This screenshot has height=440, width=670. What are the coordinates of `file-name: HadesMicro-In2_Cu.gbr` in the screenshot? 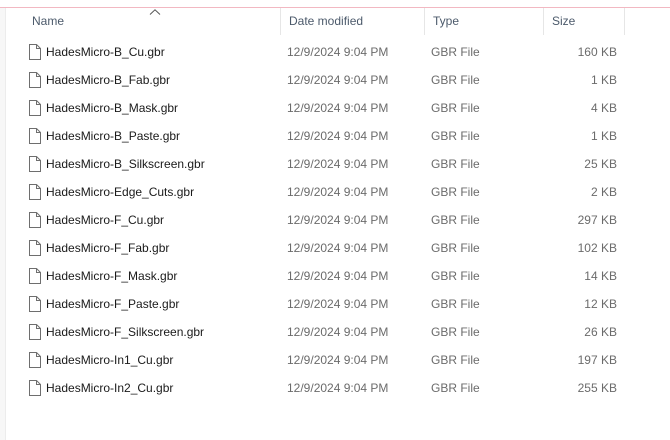 It's located at (110, 388).